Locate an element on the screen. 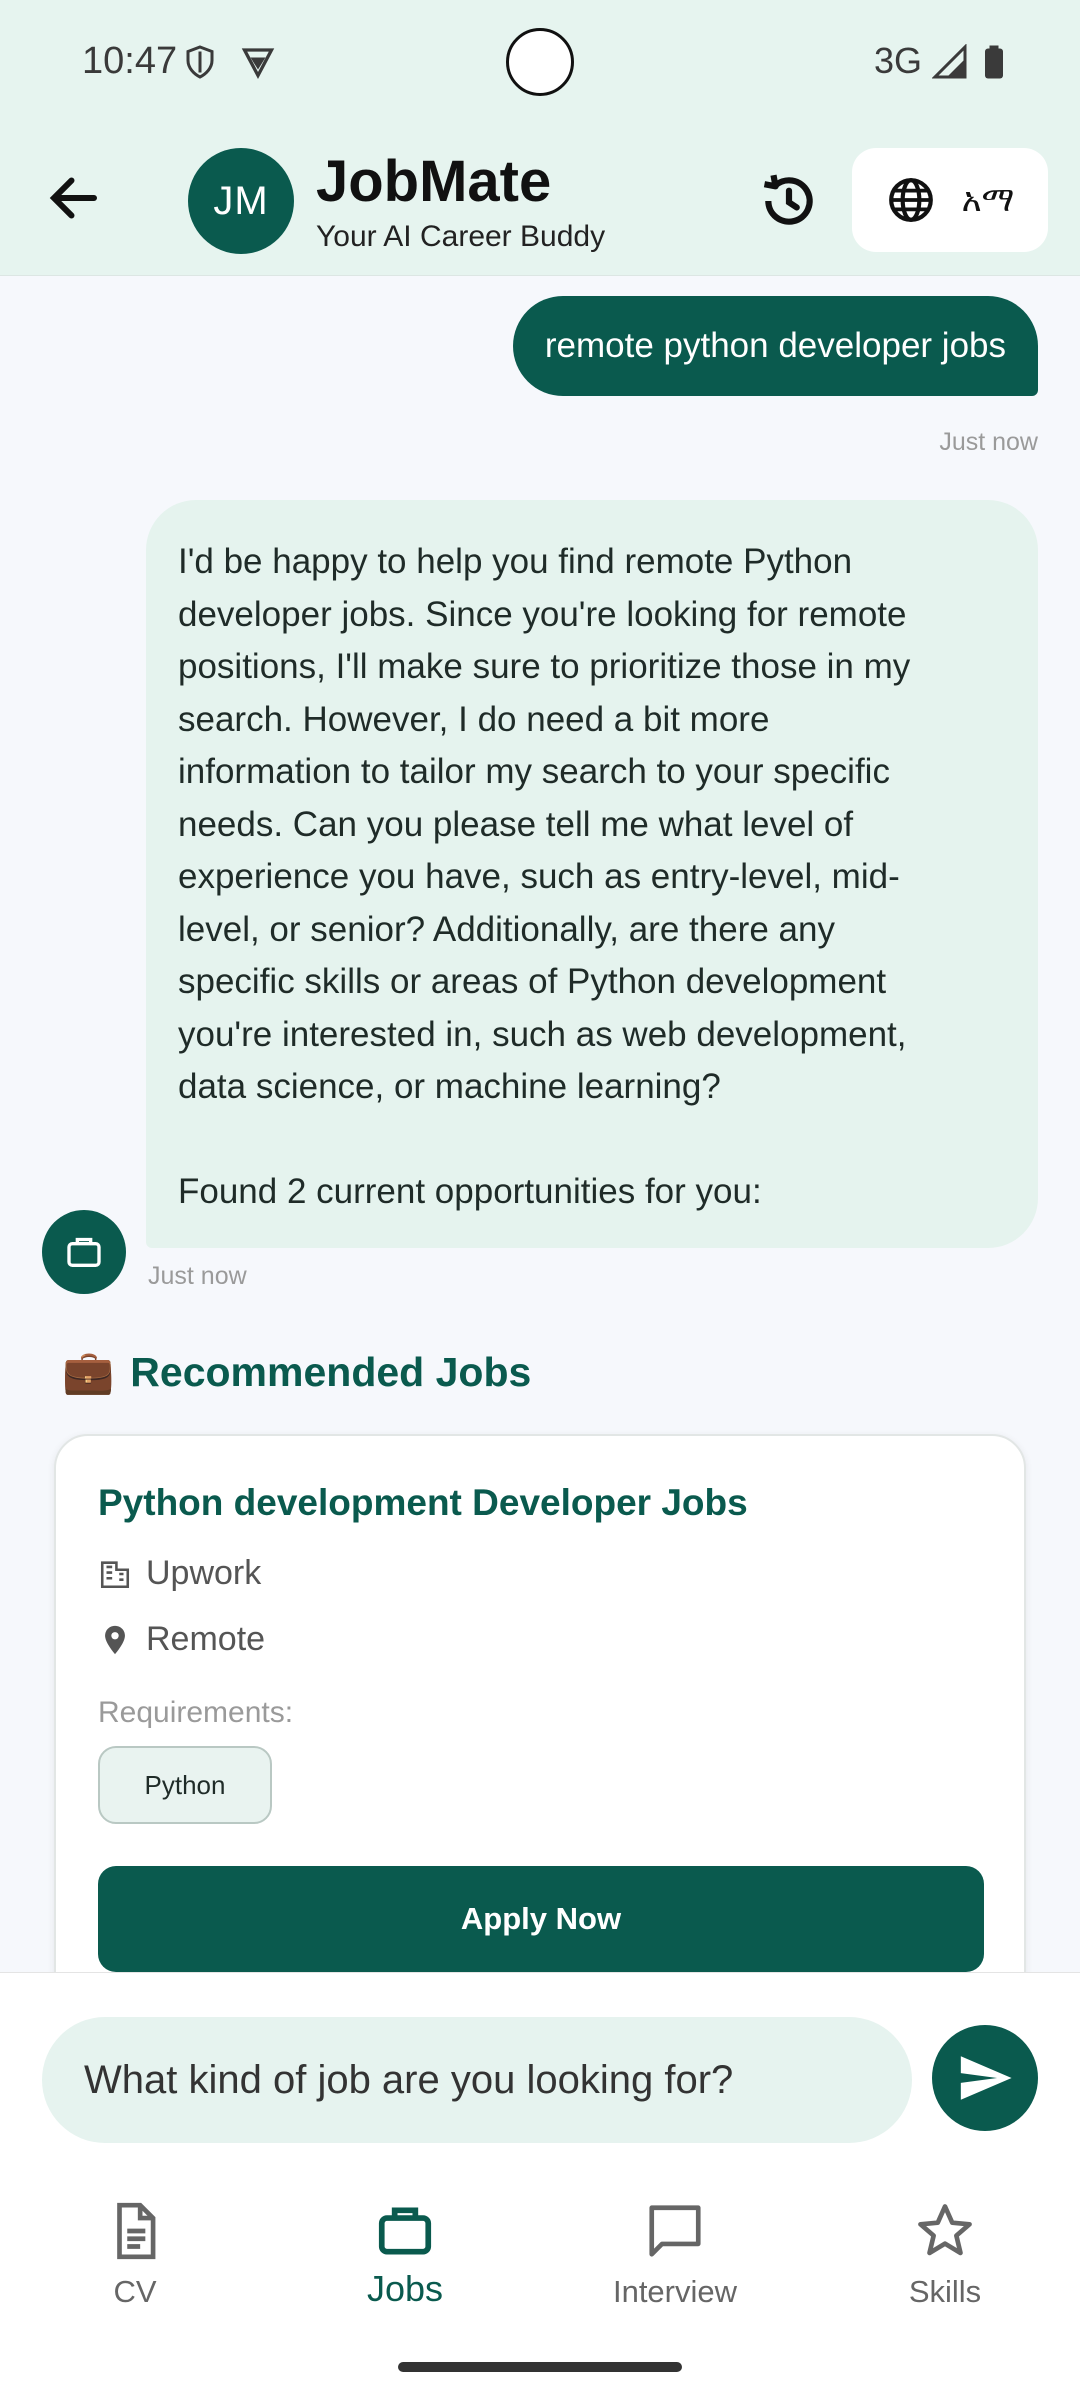 The image size is (1080, 2400). network-type: 3G is located at coordinates (898, 60).